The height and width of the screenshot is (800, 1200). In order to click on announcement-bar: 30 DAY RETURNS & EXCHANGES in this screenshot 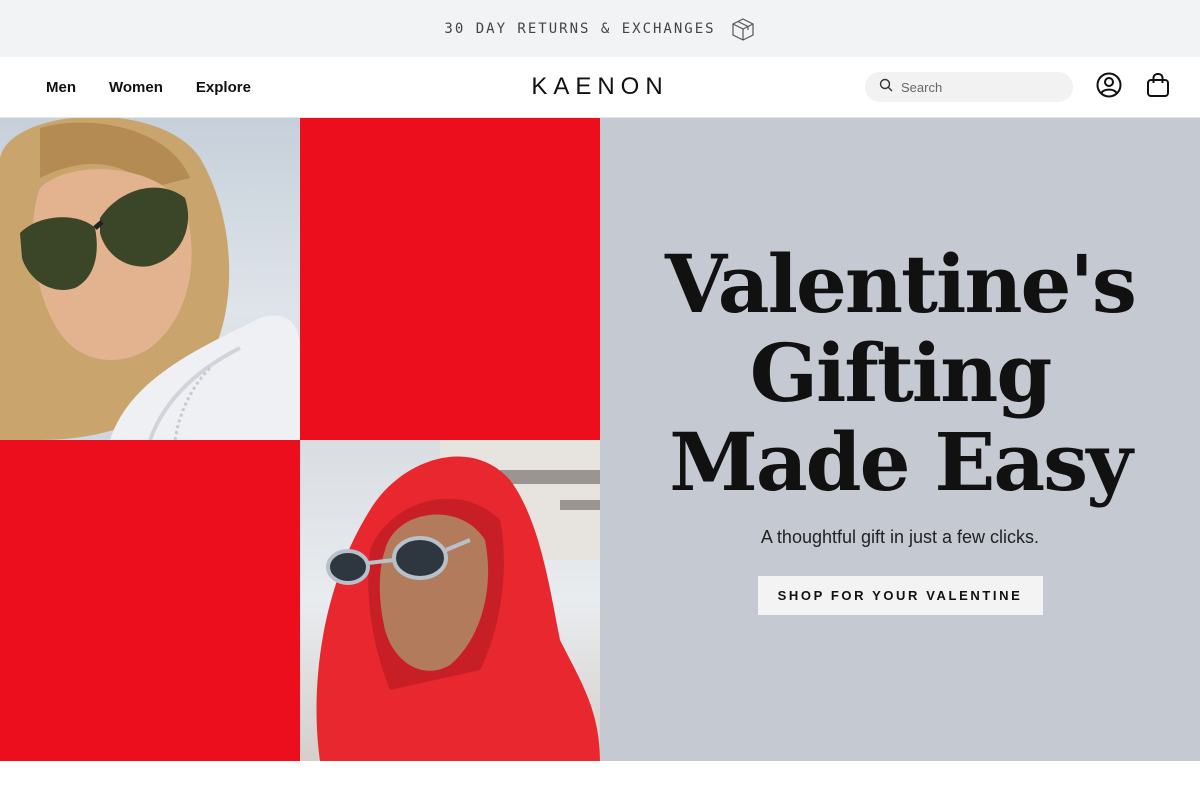, I will do `click(600, 28)`.